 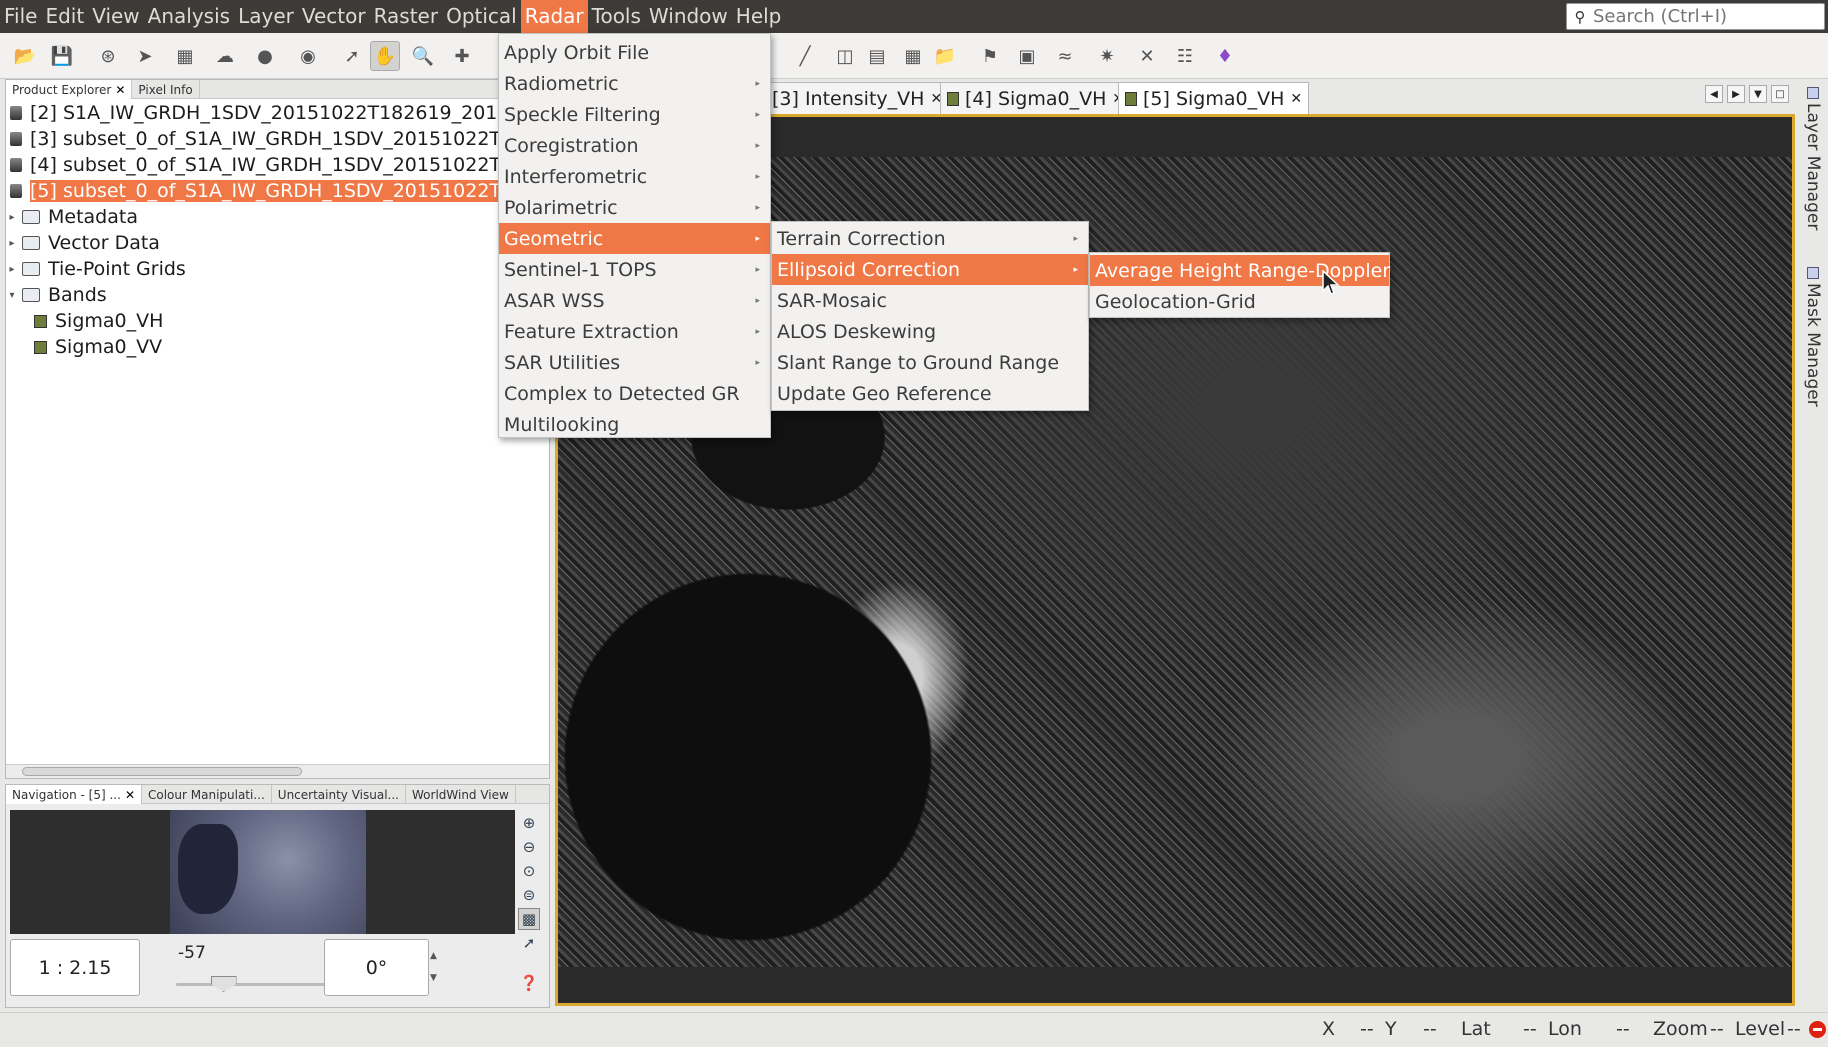 I want to click on menu-vector: Vector, so click(x=334, y=16).